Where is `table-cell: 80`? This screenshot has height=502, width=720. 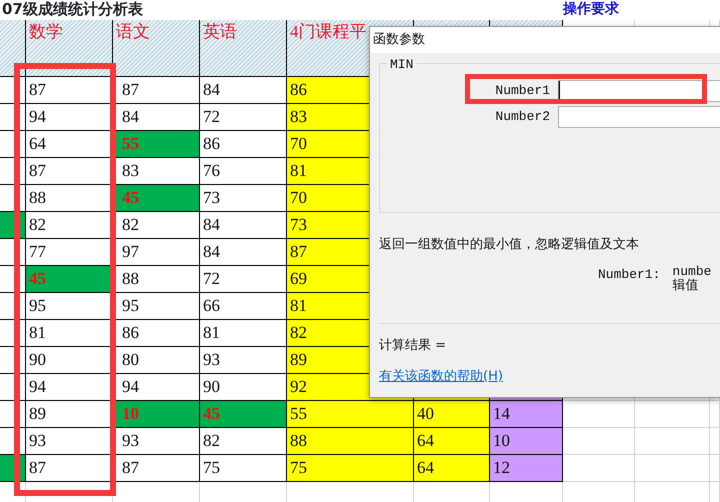
table-cell: 80 is located at coordinates (156, 360).